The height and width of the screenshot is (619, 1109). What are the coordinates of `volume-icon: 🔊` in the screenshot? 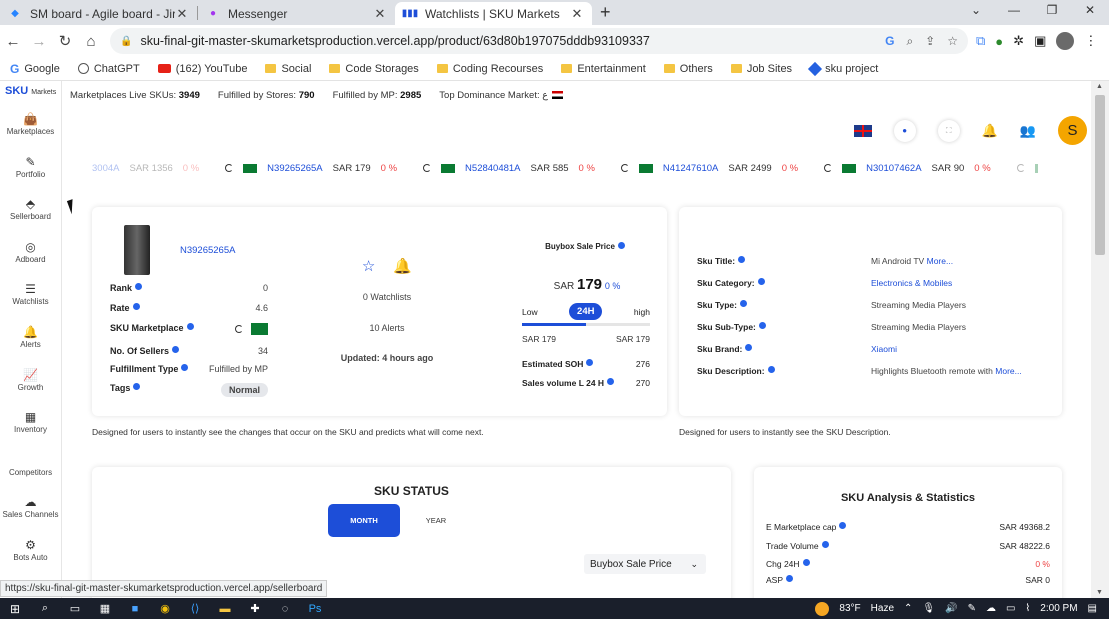 It's located at (951, 608).